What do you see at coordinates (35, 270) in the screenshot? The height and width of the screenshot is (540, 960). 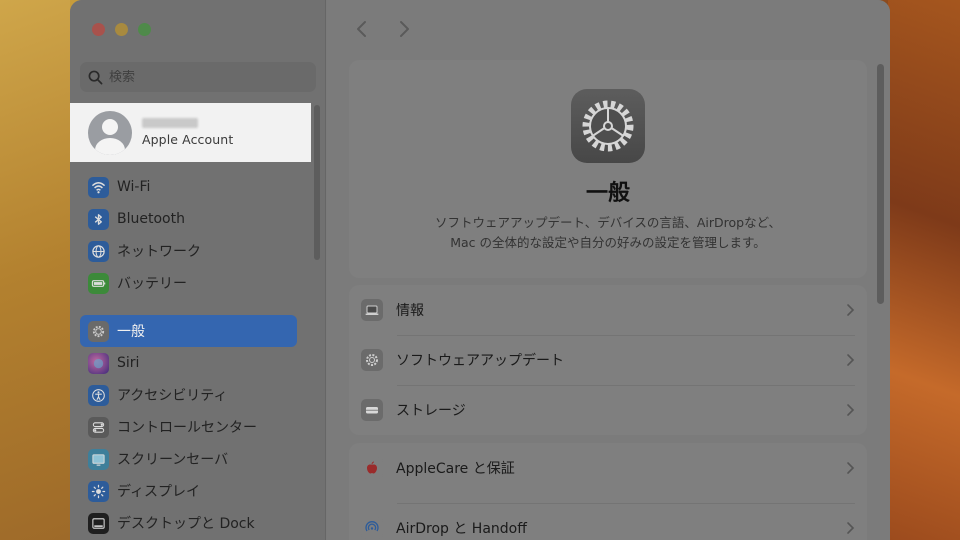 I see `wallpaper-left` at bounding box center [35, 270].